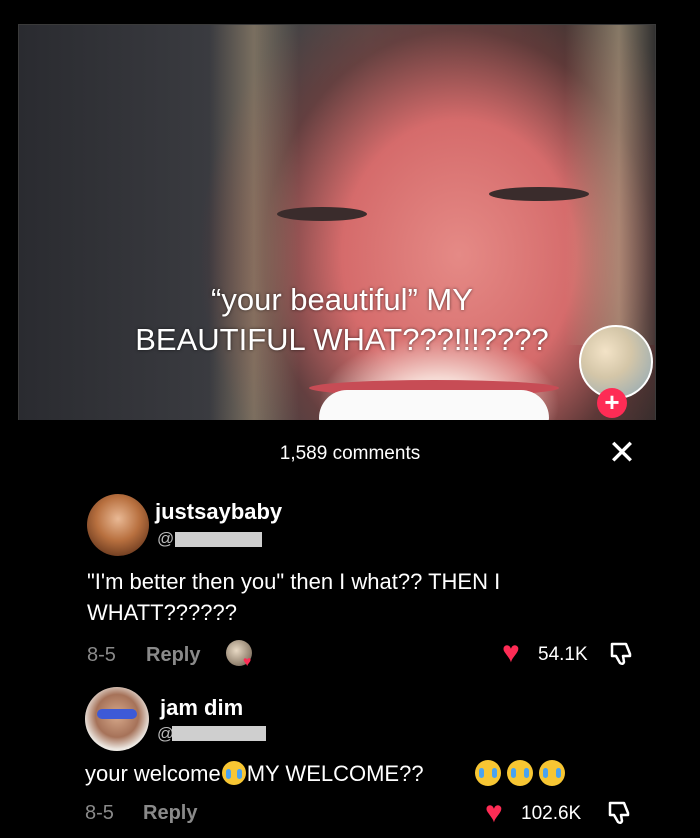 The image size is (700, 838). I want to click on like-count: 54.1K, so click(563, 654).